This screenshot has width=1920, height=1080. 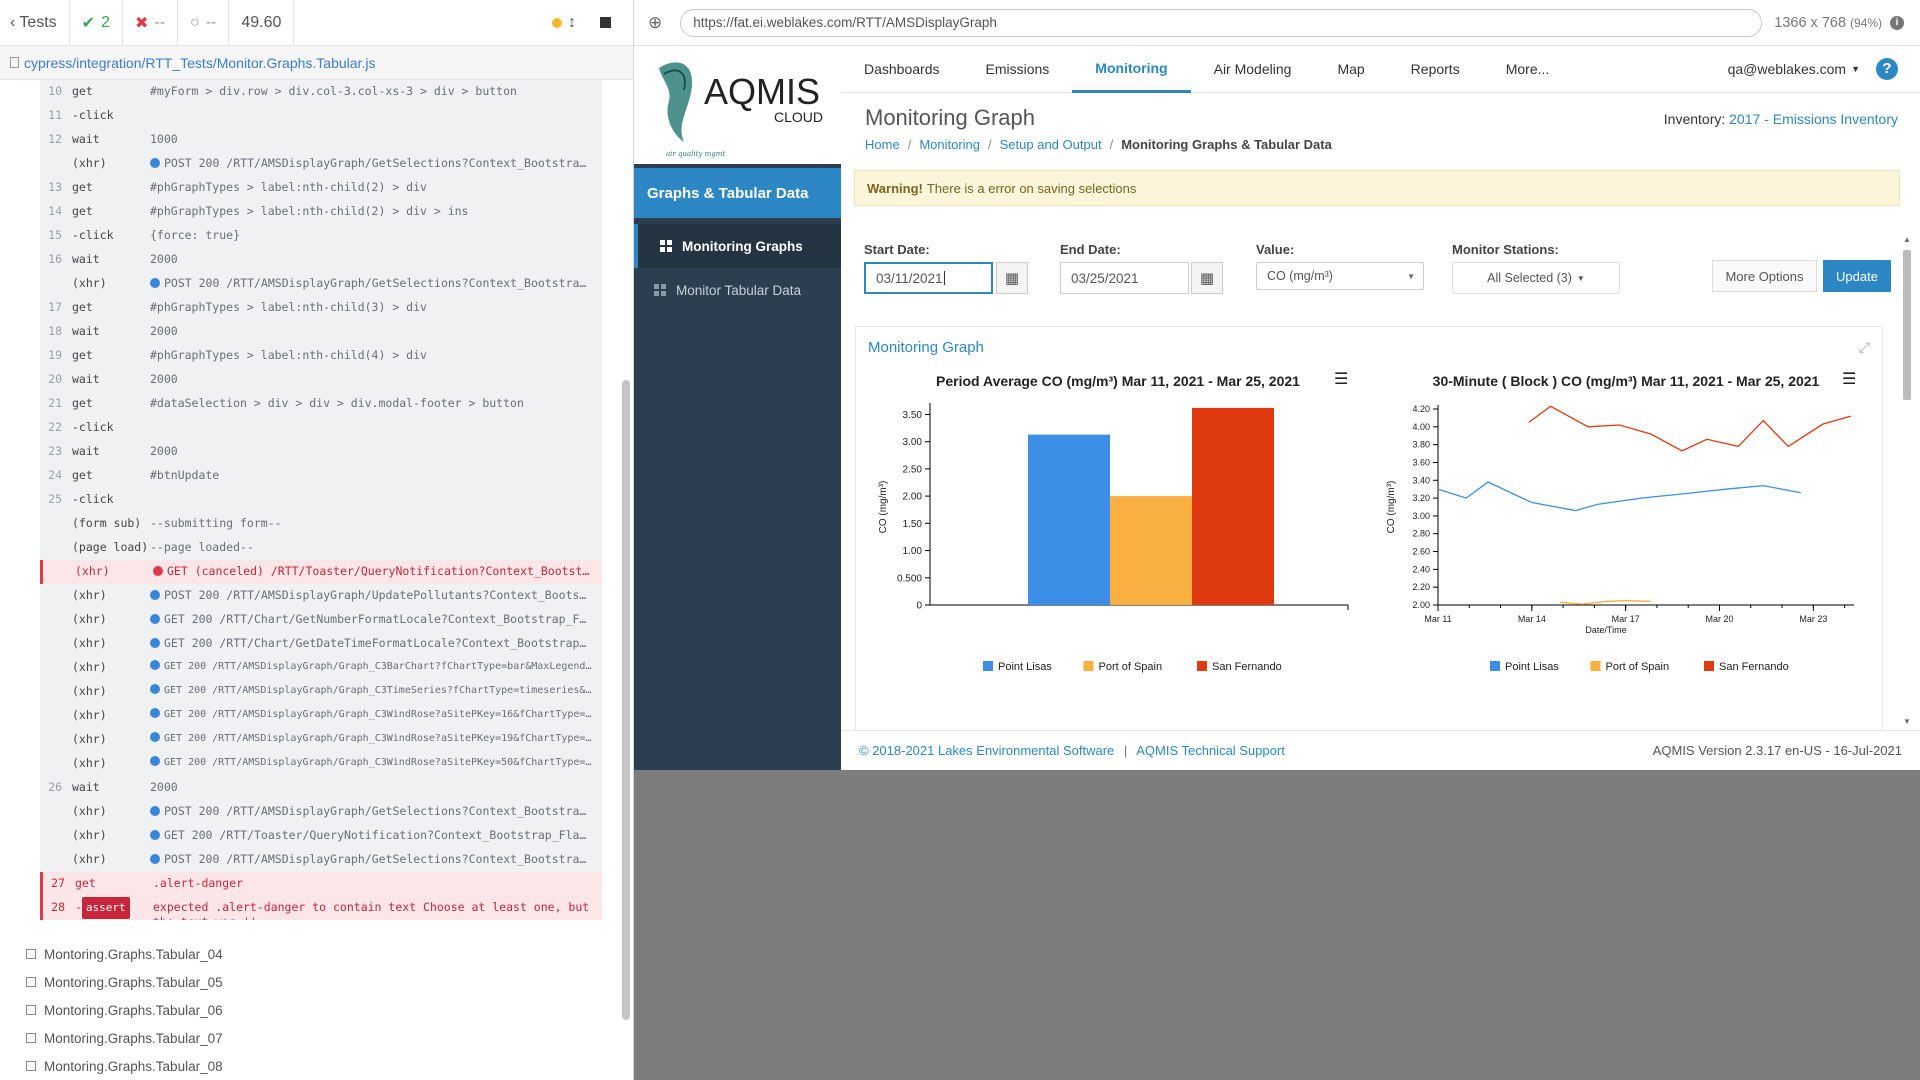 What do you see at coordinates (321, 140) in the screenshot?
I see `command-row: 12 wait 1000` at bounding box center [321, 140].